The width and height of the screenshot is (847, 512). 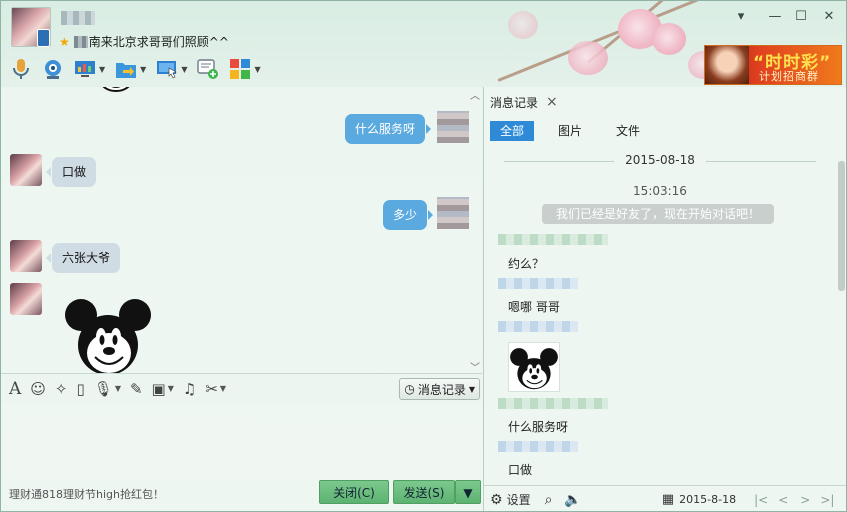 I want to click on filter-all-tab: 全部, so click(x=512, y=131).